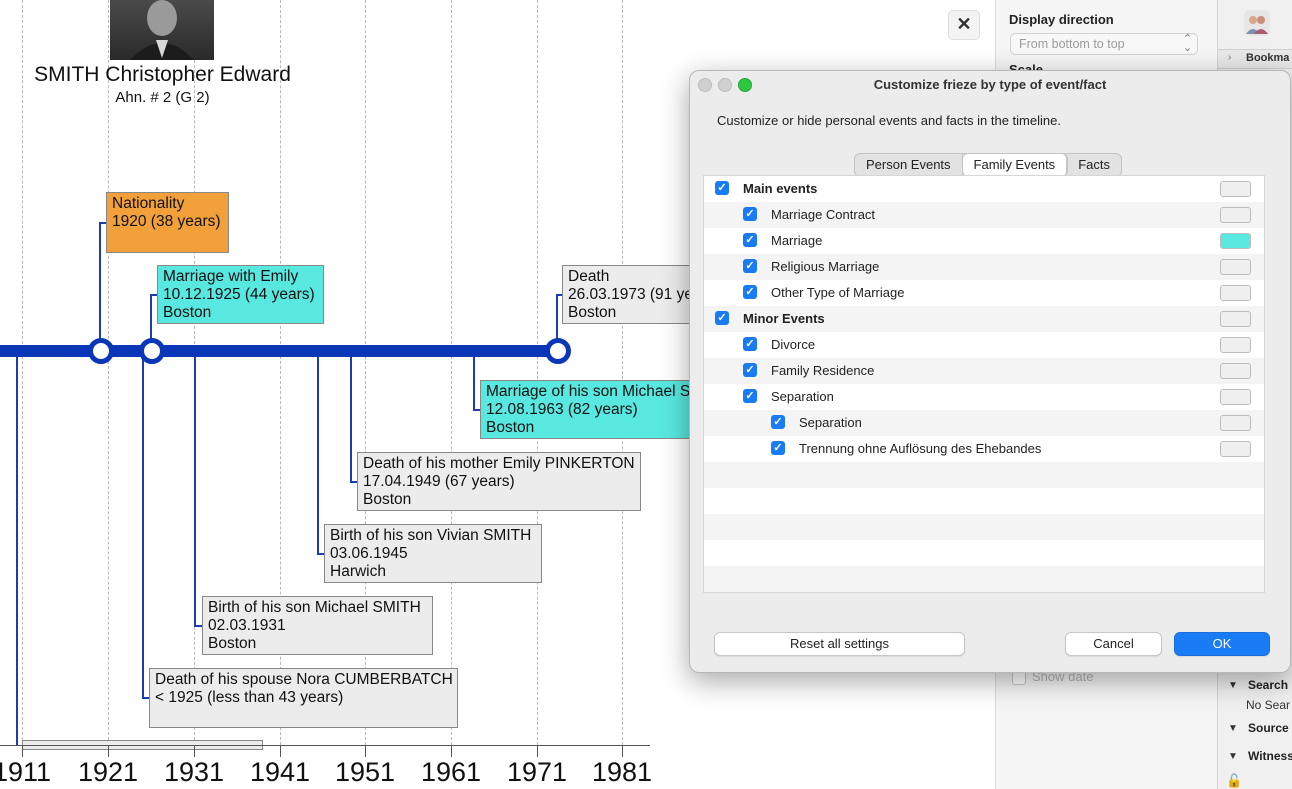  Describe the element at coordinates (1255, 59) in the screenshot. I see `bookmarks-header: › Bookma` at that location.